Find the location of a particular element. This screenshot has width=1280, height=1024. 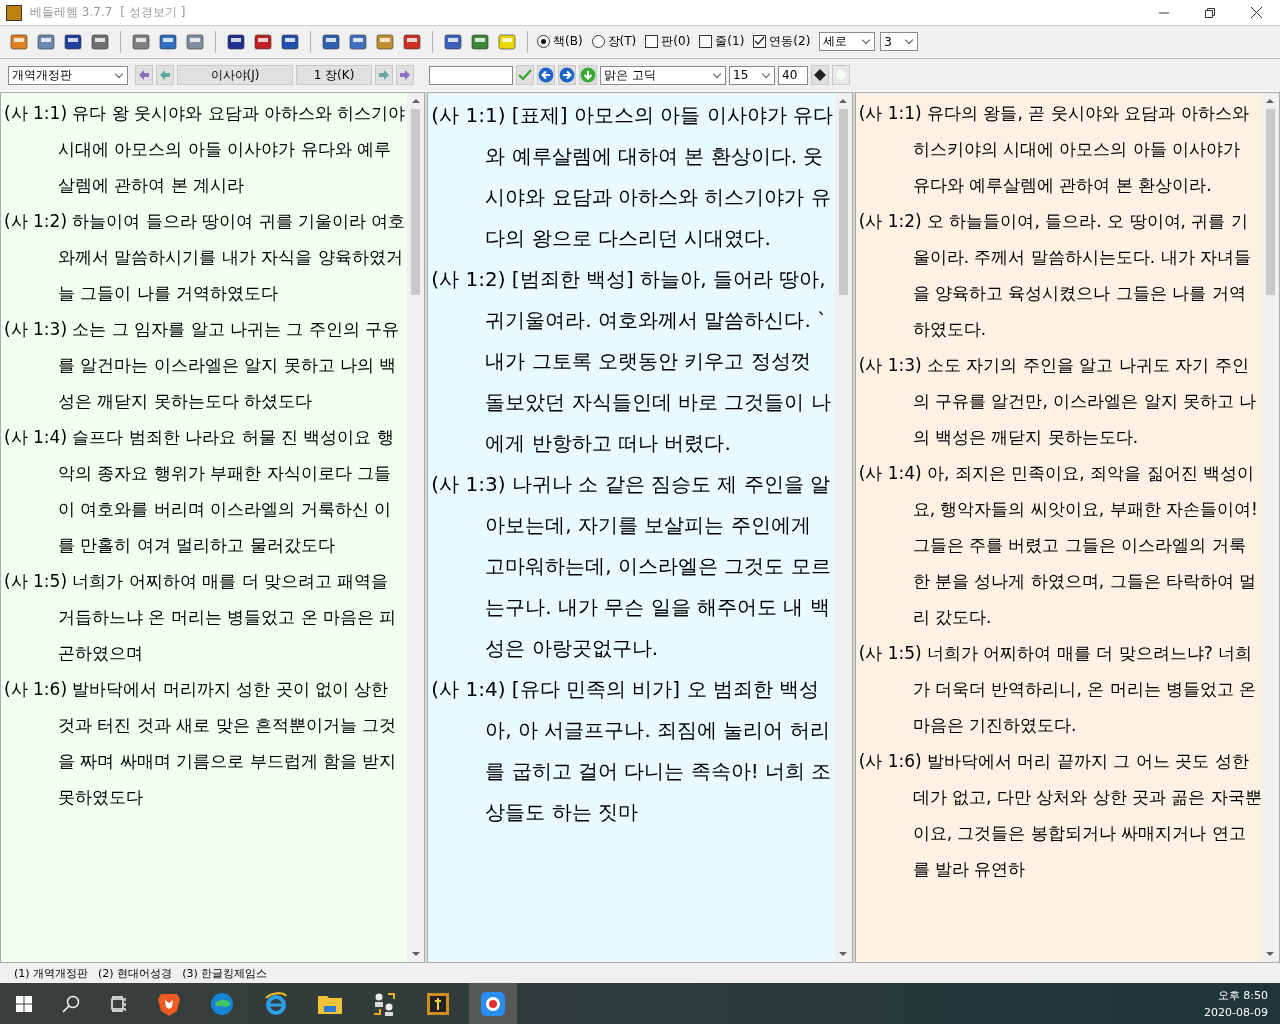

verse-text: (사 1:3) 나귀나 소 같은 짐승도 제 주인을 알아보는데, 자기를 보살피는 주인에게 고마워하는데, 이스라엘은 그것도 모르는구나. 내가 무슨 일을 해주어도 내 백성은 아랑곳없구나. is located at coordinates (631, 566).